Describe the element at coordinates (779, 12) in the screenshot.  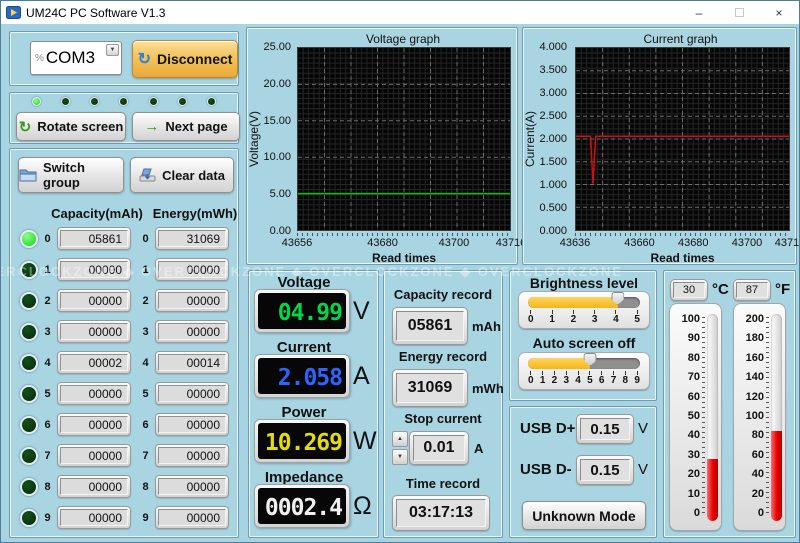
I see `close-button: ×` at that location.